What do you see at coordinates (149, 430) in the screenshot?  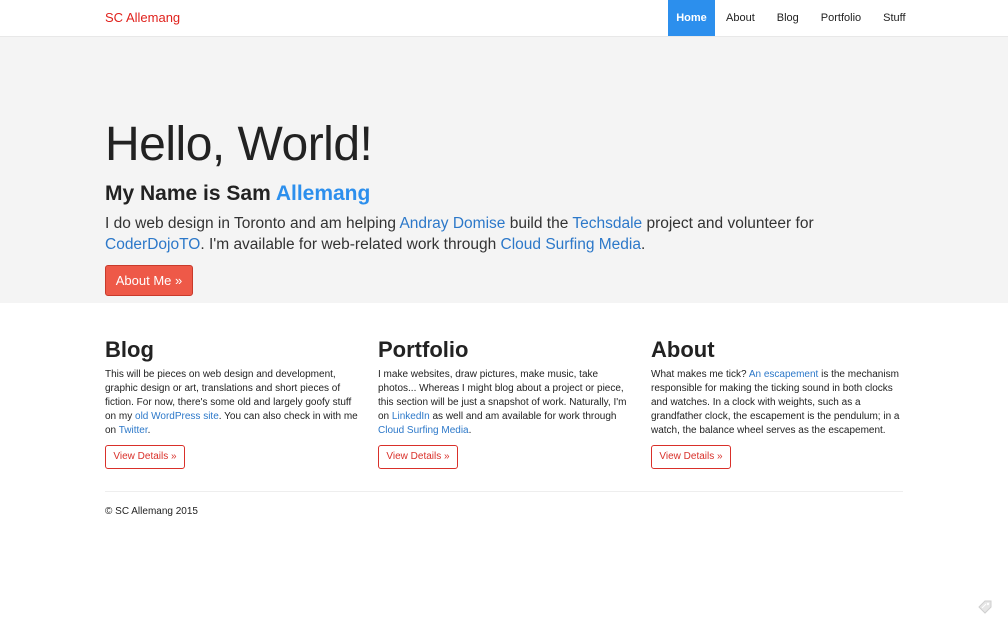 I see `blog-text-part: .` at bounding box center [149, 430].